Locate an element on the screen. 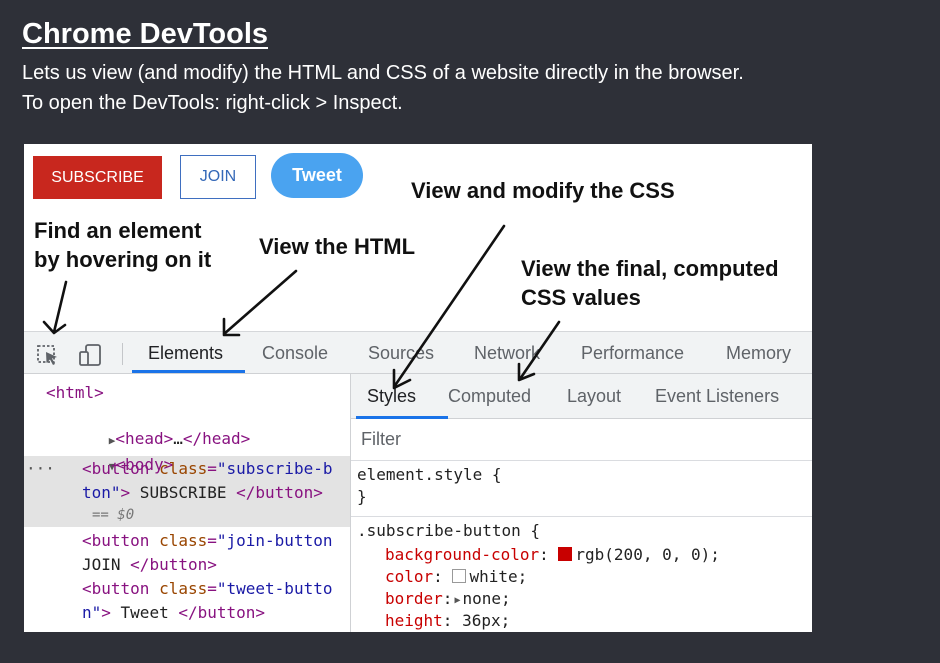  annotation-arrows is located at coordinates (301, 307).